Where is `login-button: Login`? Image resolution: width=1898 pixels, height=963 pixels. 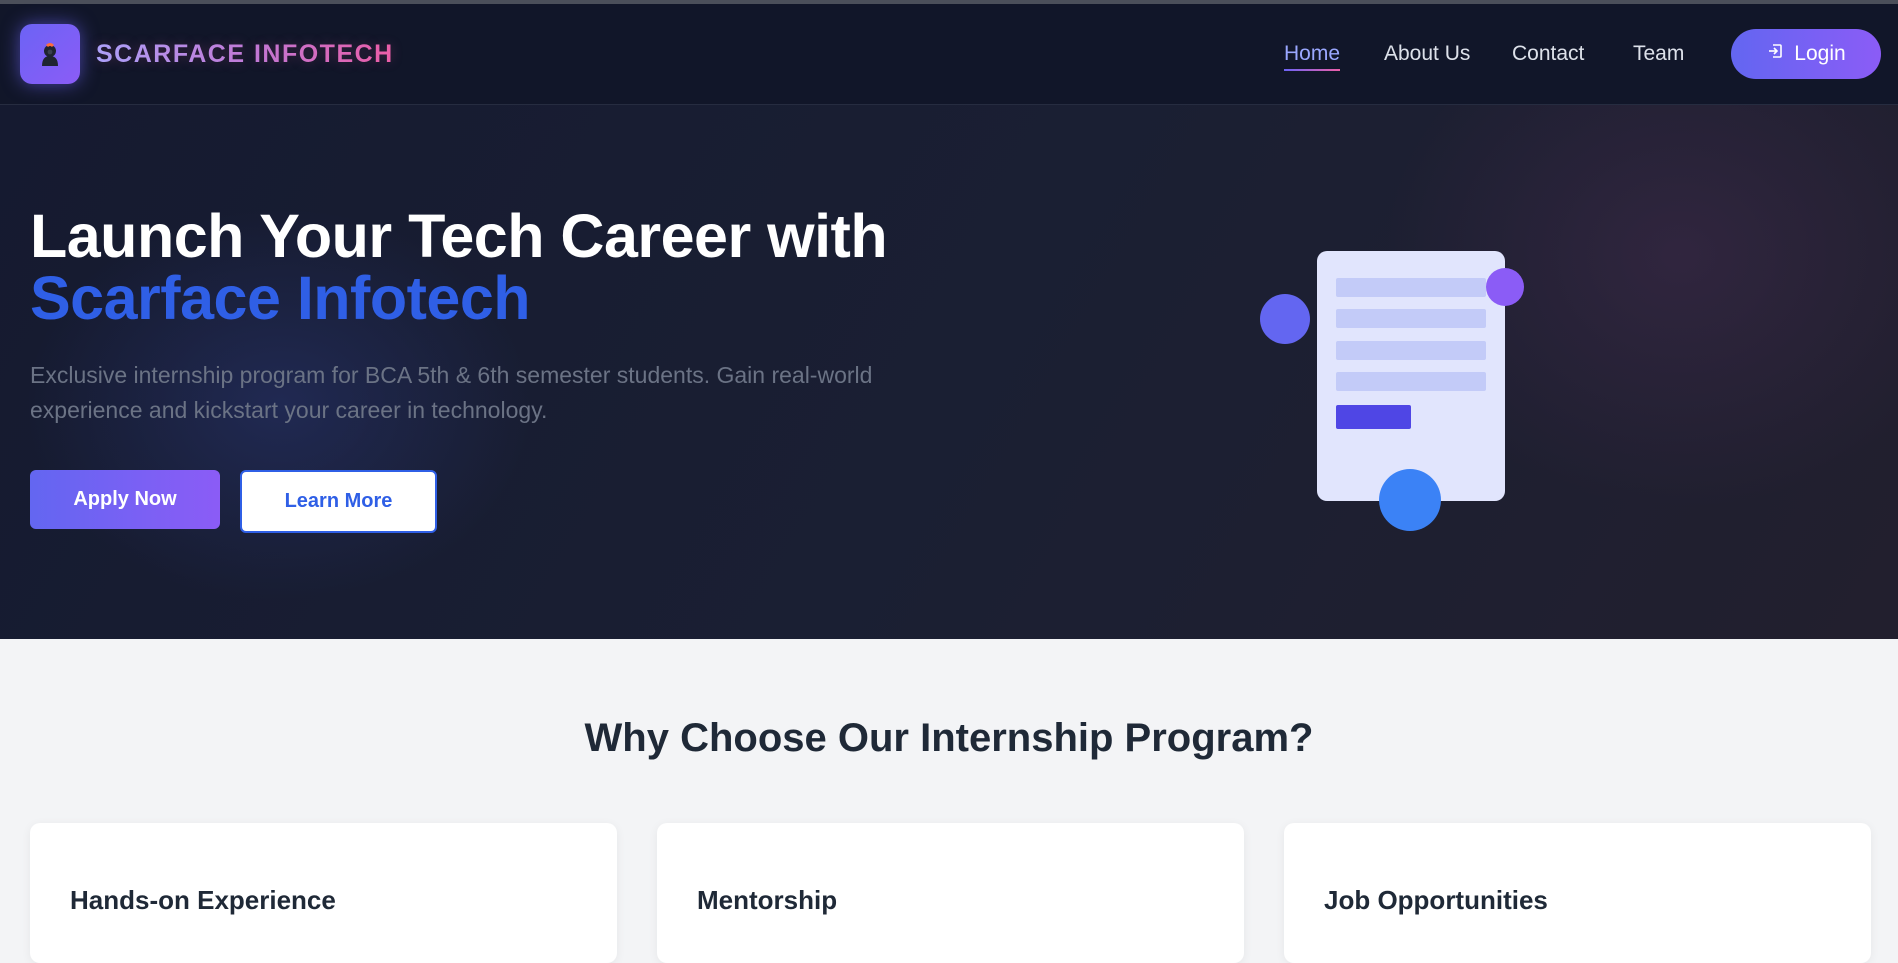
login-button: Login is located at coordinates (1806, 54).